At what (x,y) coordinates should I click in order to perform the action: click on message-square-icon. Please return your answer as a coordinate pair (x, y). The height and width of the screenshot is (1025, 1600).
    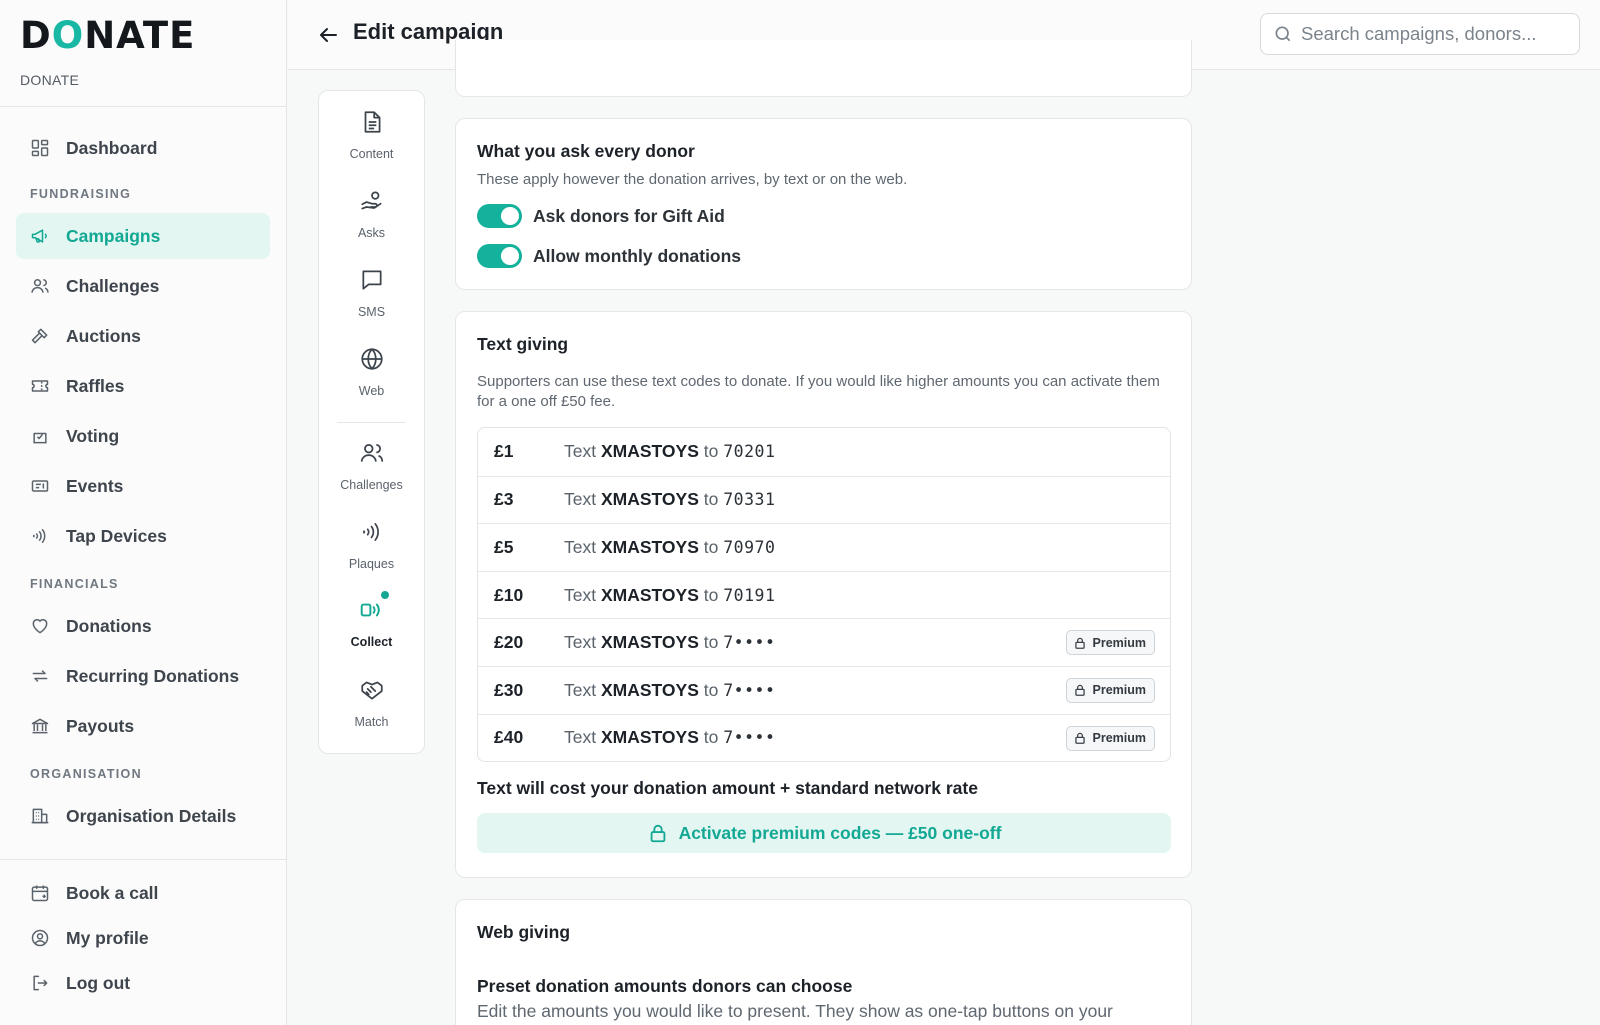
    Looking at the image, I should click on (372, 280).